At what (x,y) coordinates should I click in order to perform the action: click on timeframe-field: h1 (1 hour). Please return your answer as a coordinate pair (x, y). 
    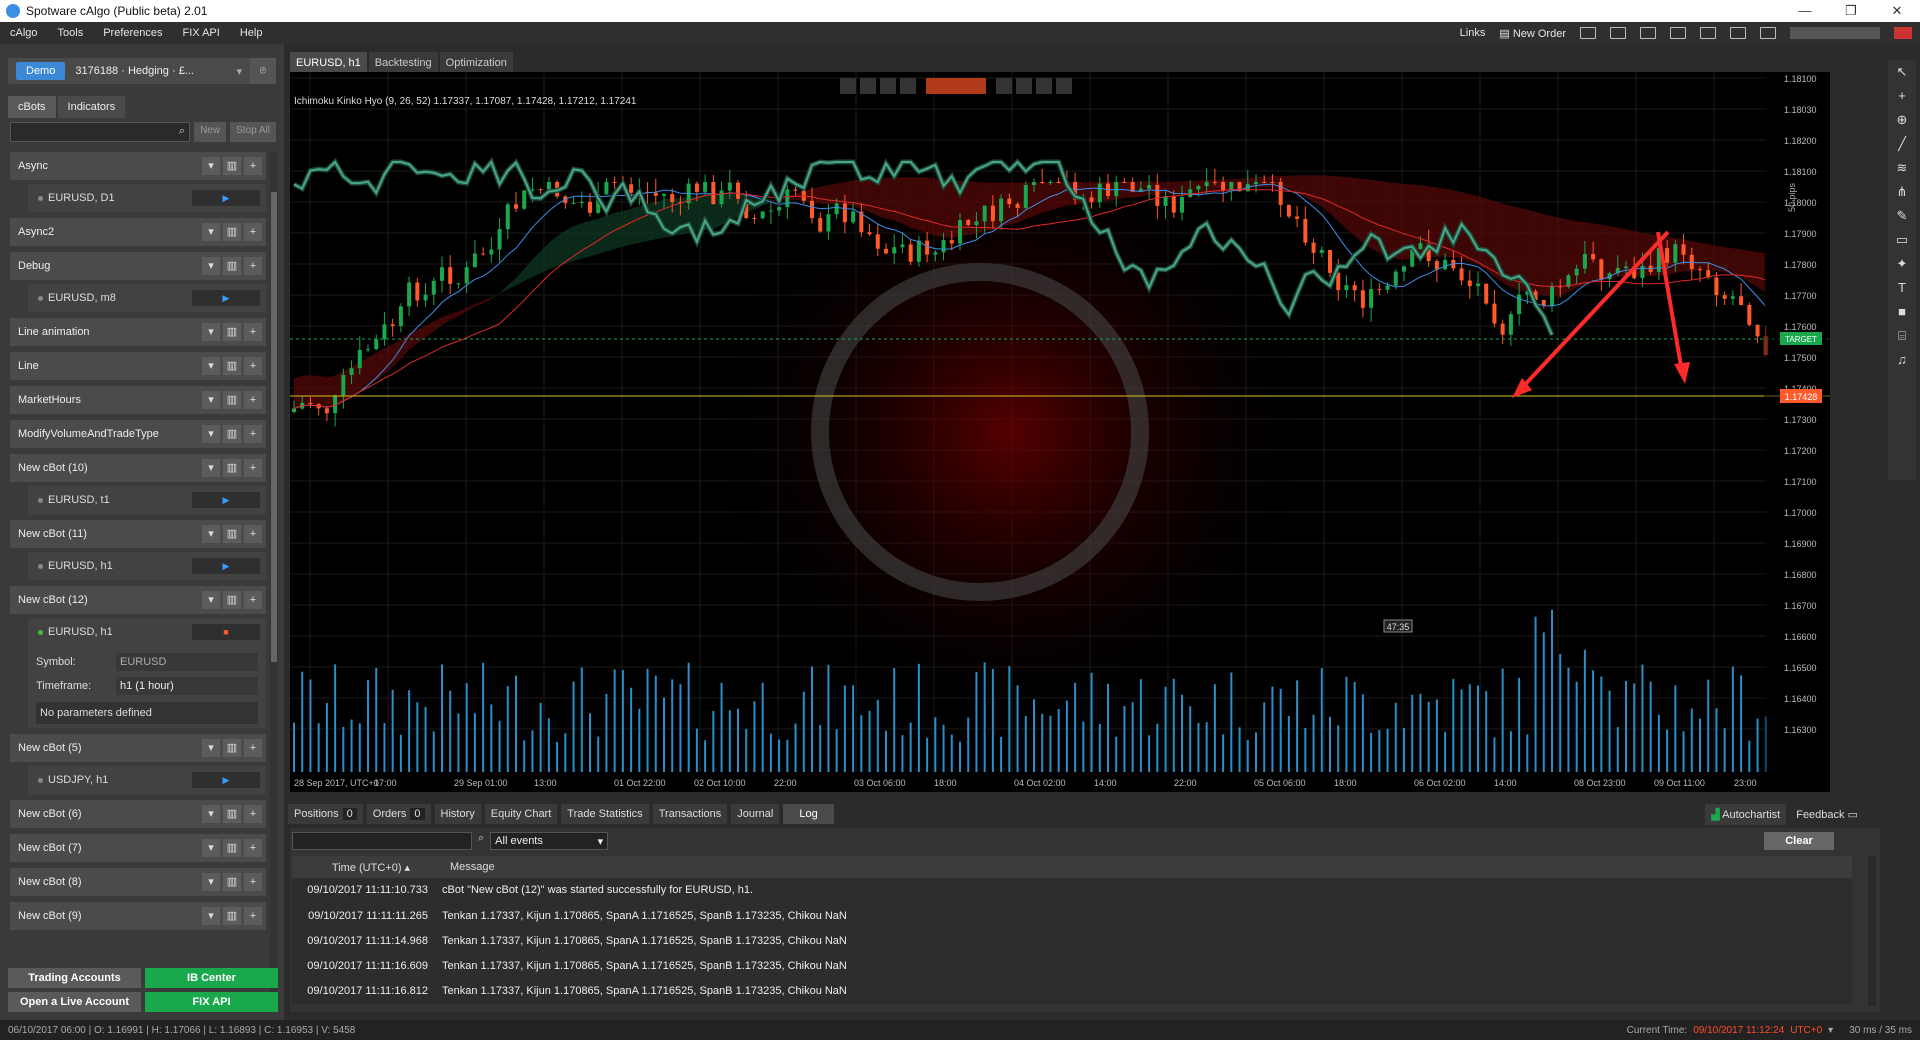
    Looking at the image, I should click on (187, 686).